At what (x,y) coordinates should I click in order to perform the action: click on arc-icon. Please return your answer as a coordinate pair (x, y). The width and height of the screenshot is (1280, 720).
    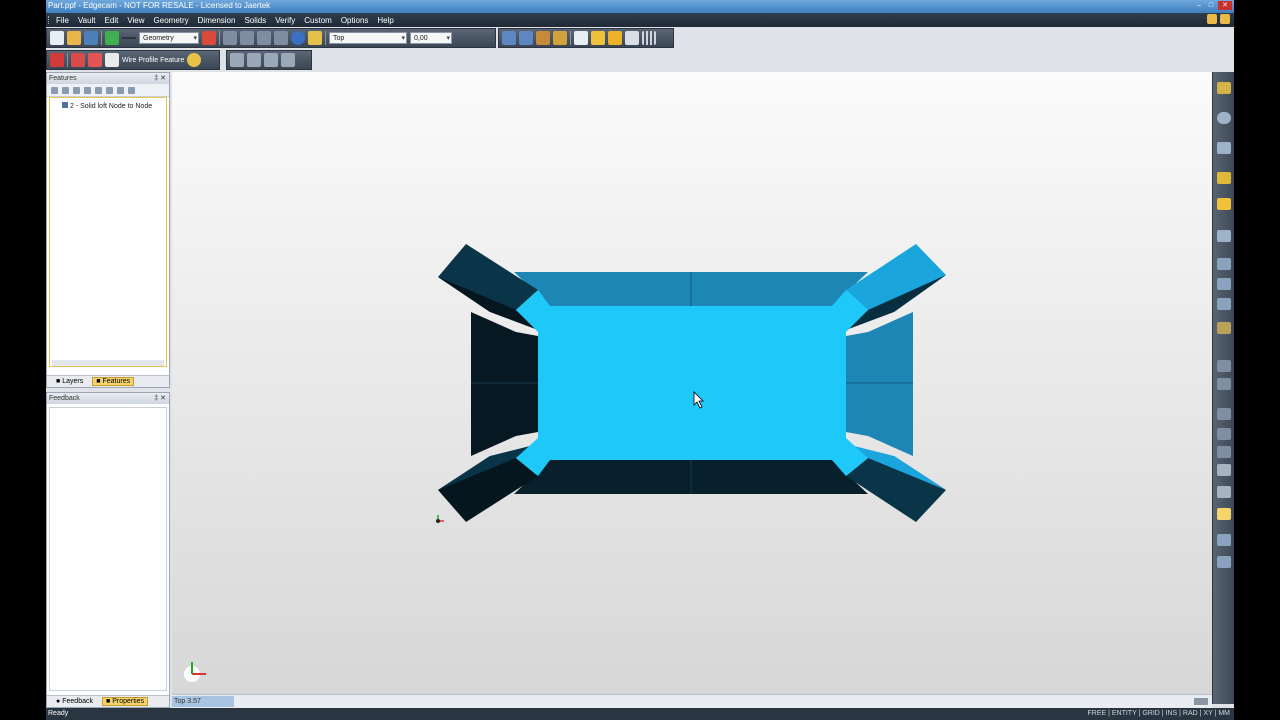
    Looking at the image, I should click on (1224, 264).